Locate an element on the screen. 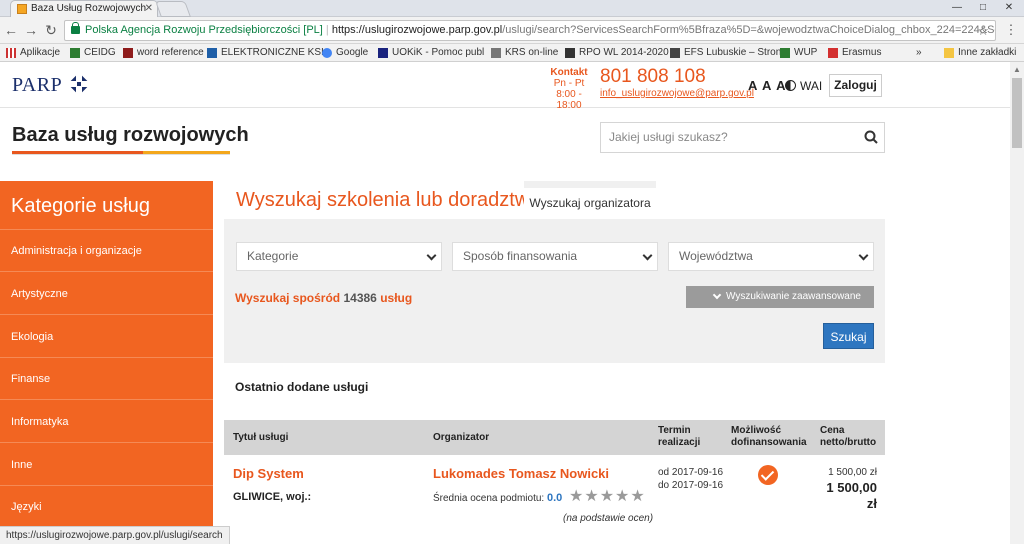 This screenshot has width=1024, height=544. price-net: 1 500,00 zł is located at coordinates (852, 472).